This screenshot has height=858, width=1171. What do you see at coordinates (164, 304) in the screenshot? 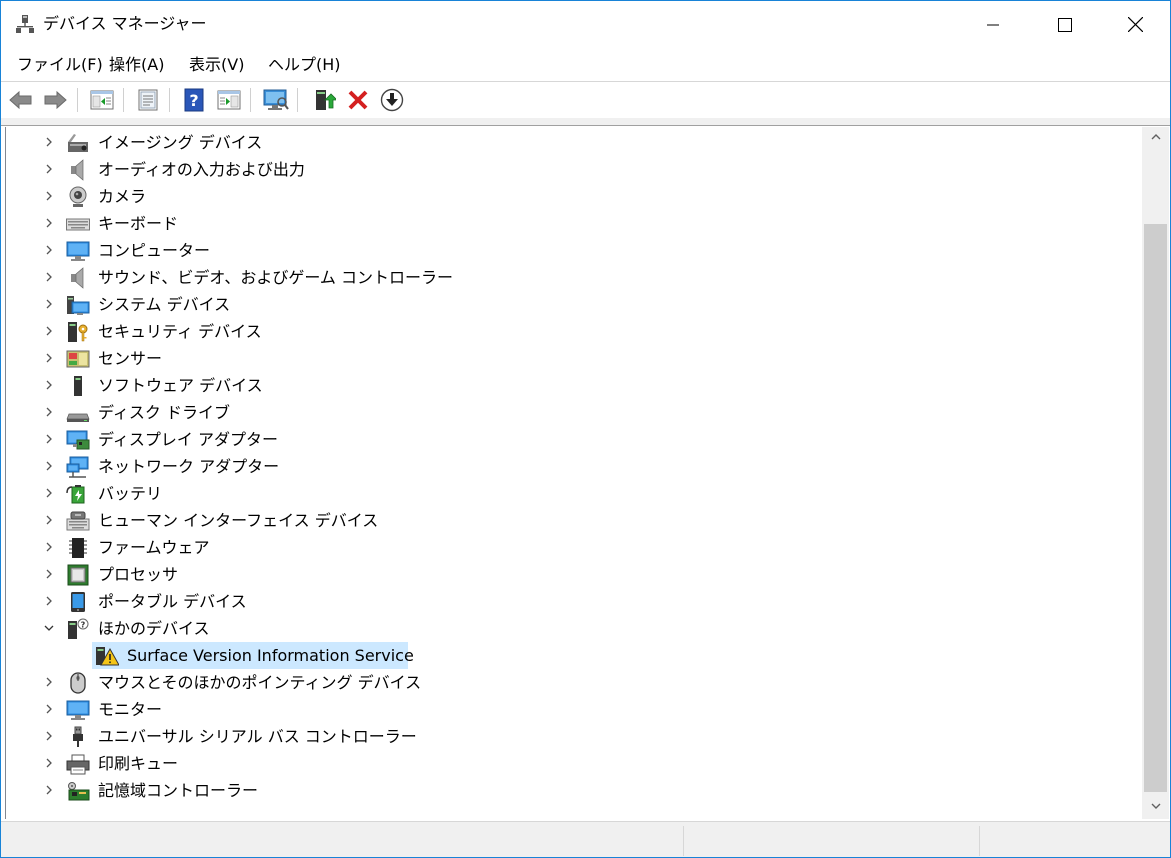
I see `tree-item-label: システム デバイス` at bounding box center [164, 304].